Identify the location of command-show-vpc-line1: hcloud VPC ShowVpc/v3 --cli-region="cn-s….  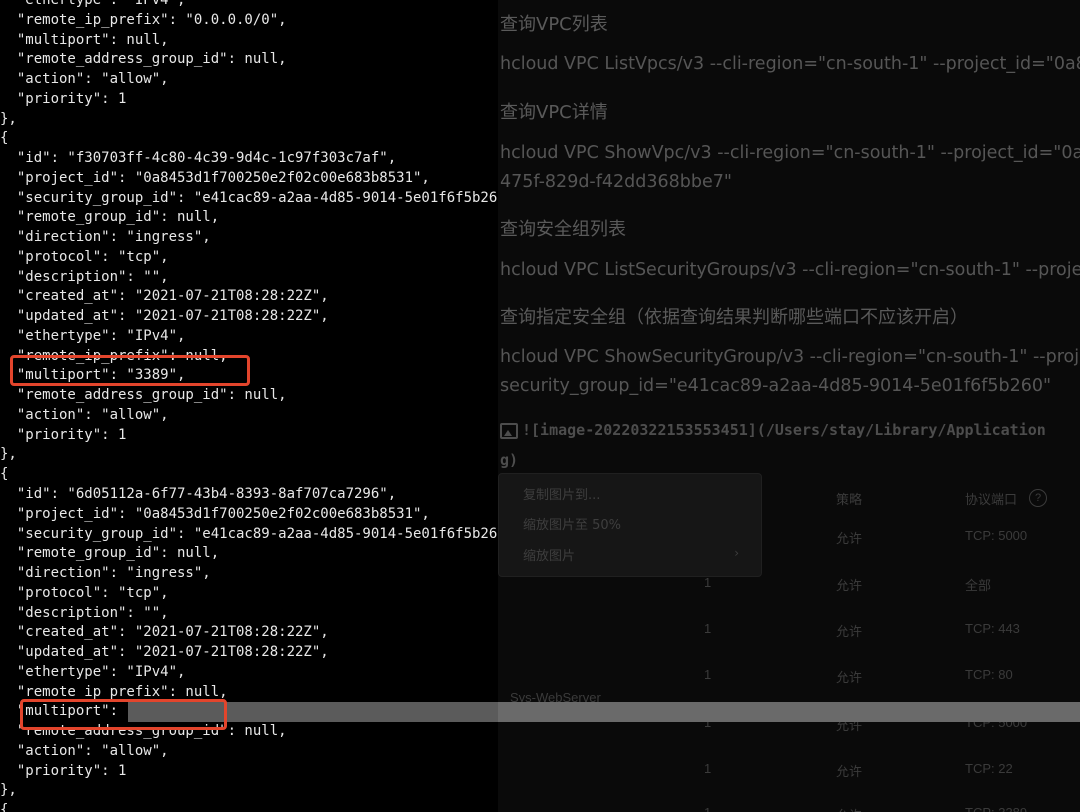
(790, 153).